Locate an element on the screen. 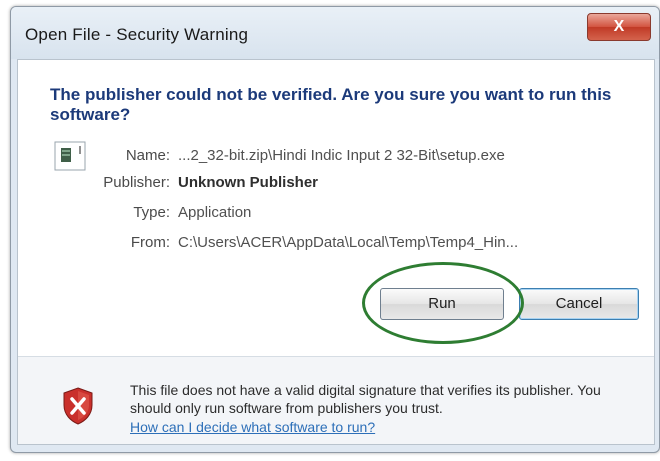 The image size is (660, 461). cancel-button: Cancel is located at coordinates (579, 304).